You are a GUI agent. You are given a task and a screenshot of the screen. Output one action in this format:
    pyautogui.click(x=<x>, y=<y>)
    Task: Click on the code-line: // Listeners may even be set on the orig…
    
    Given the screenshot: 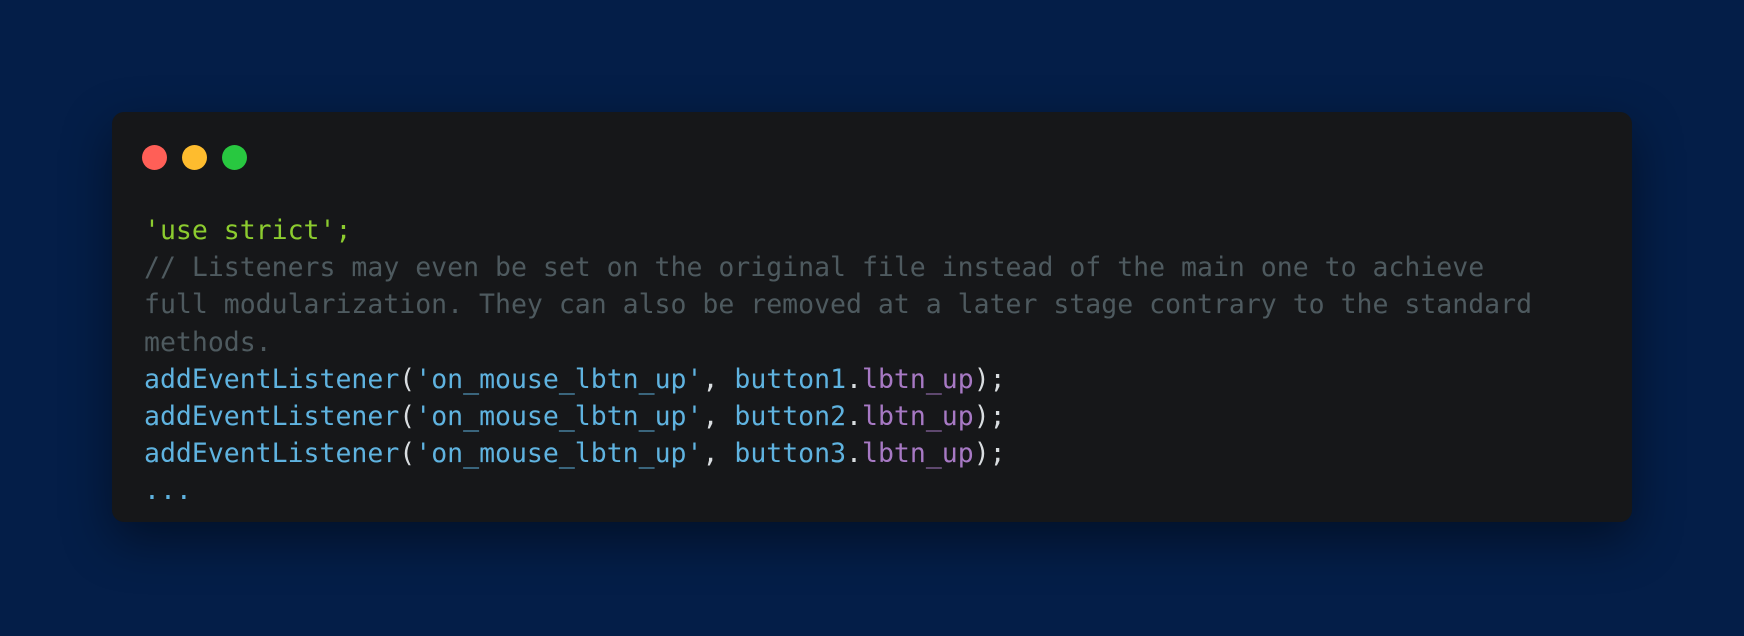 What is the action you would take?
    pyautogui.click(x=879, y=267)
    